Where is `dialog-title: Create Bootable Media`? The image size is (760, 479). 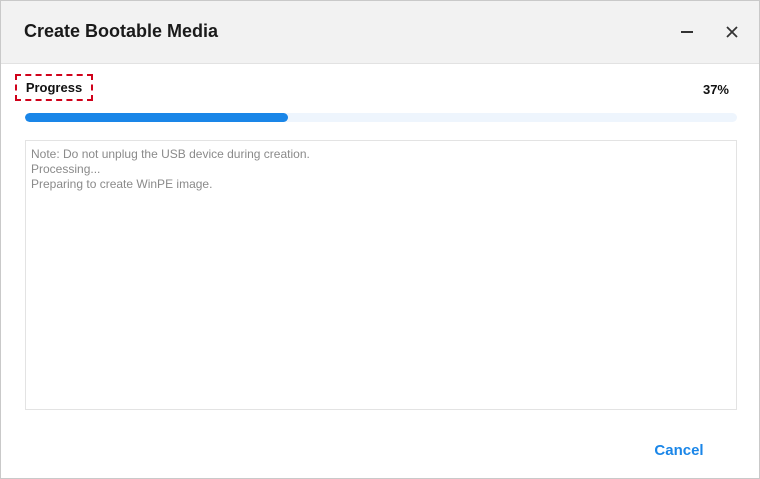
dialog-title: Create Bootable Media is located at coordinates (121, 31).